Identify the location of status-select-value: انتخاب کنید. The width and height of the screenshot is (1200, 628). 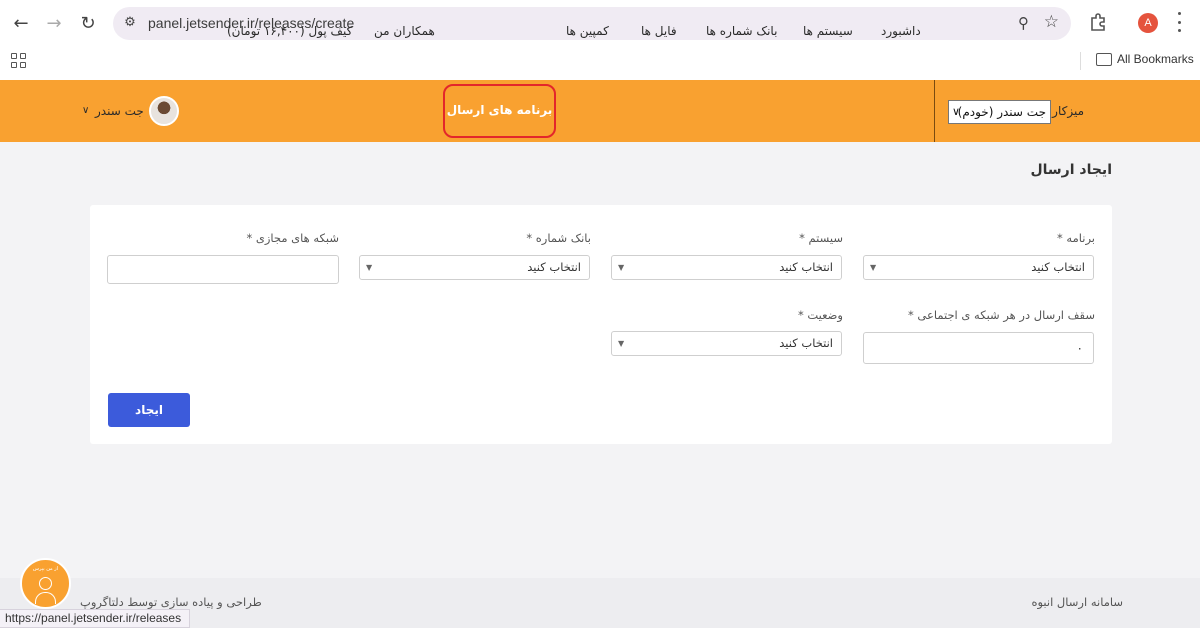
(806, 343).